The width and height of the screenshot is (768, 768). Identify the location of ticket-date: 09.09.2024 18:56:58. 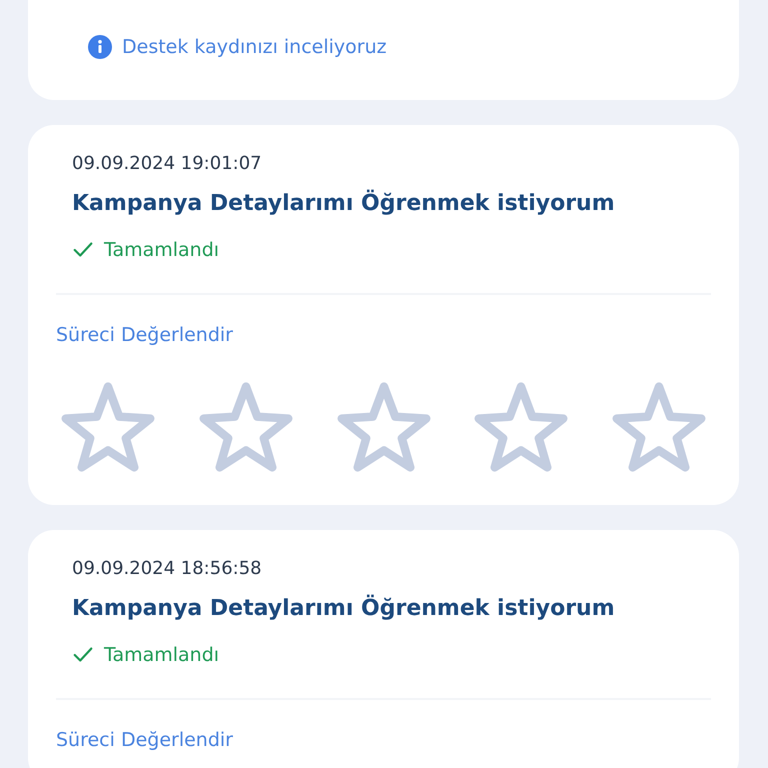
(167, 569).